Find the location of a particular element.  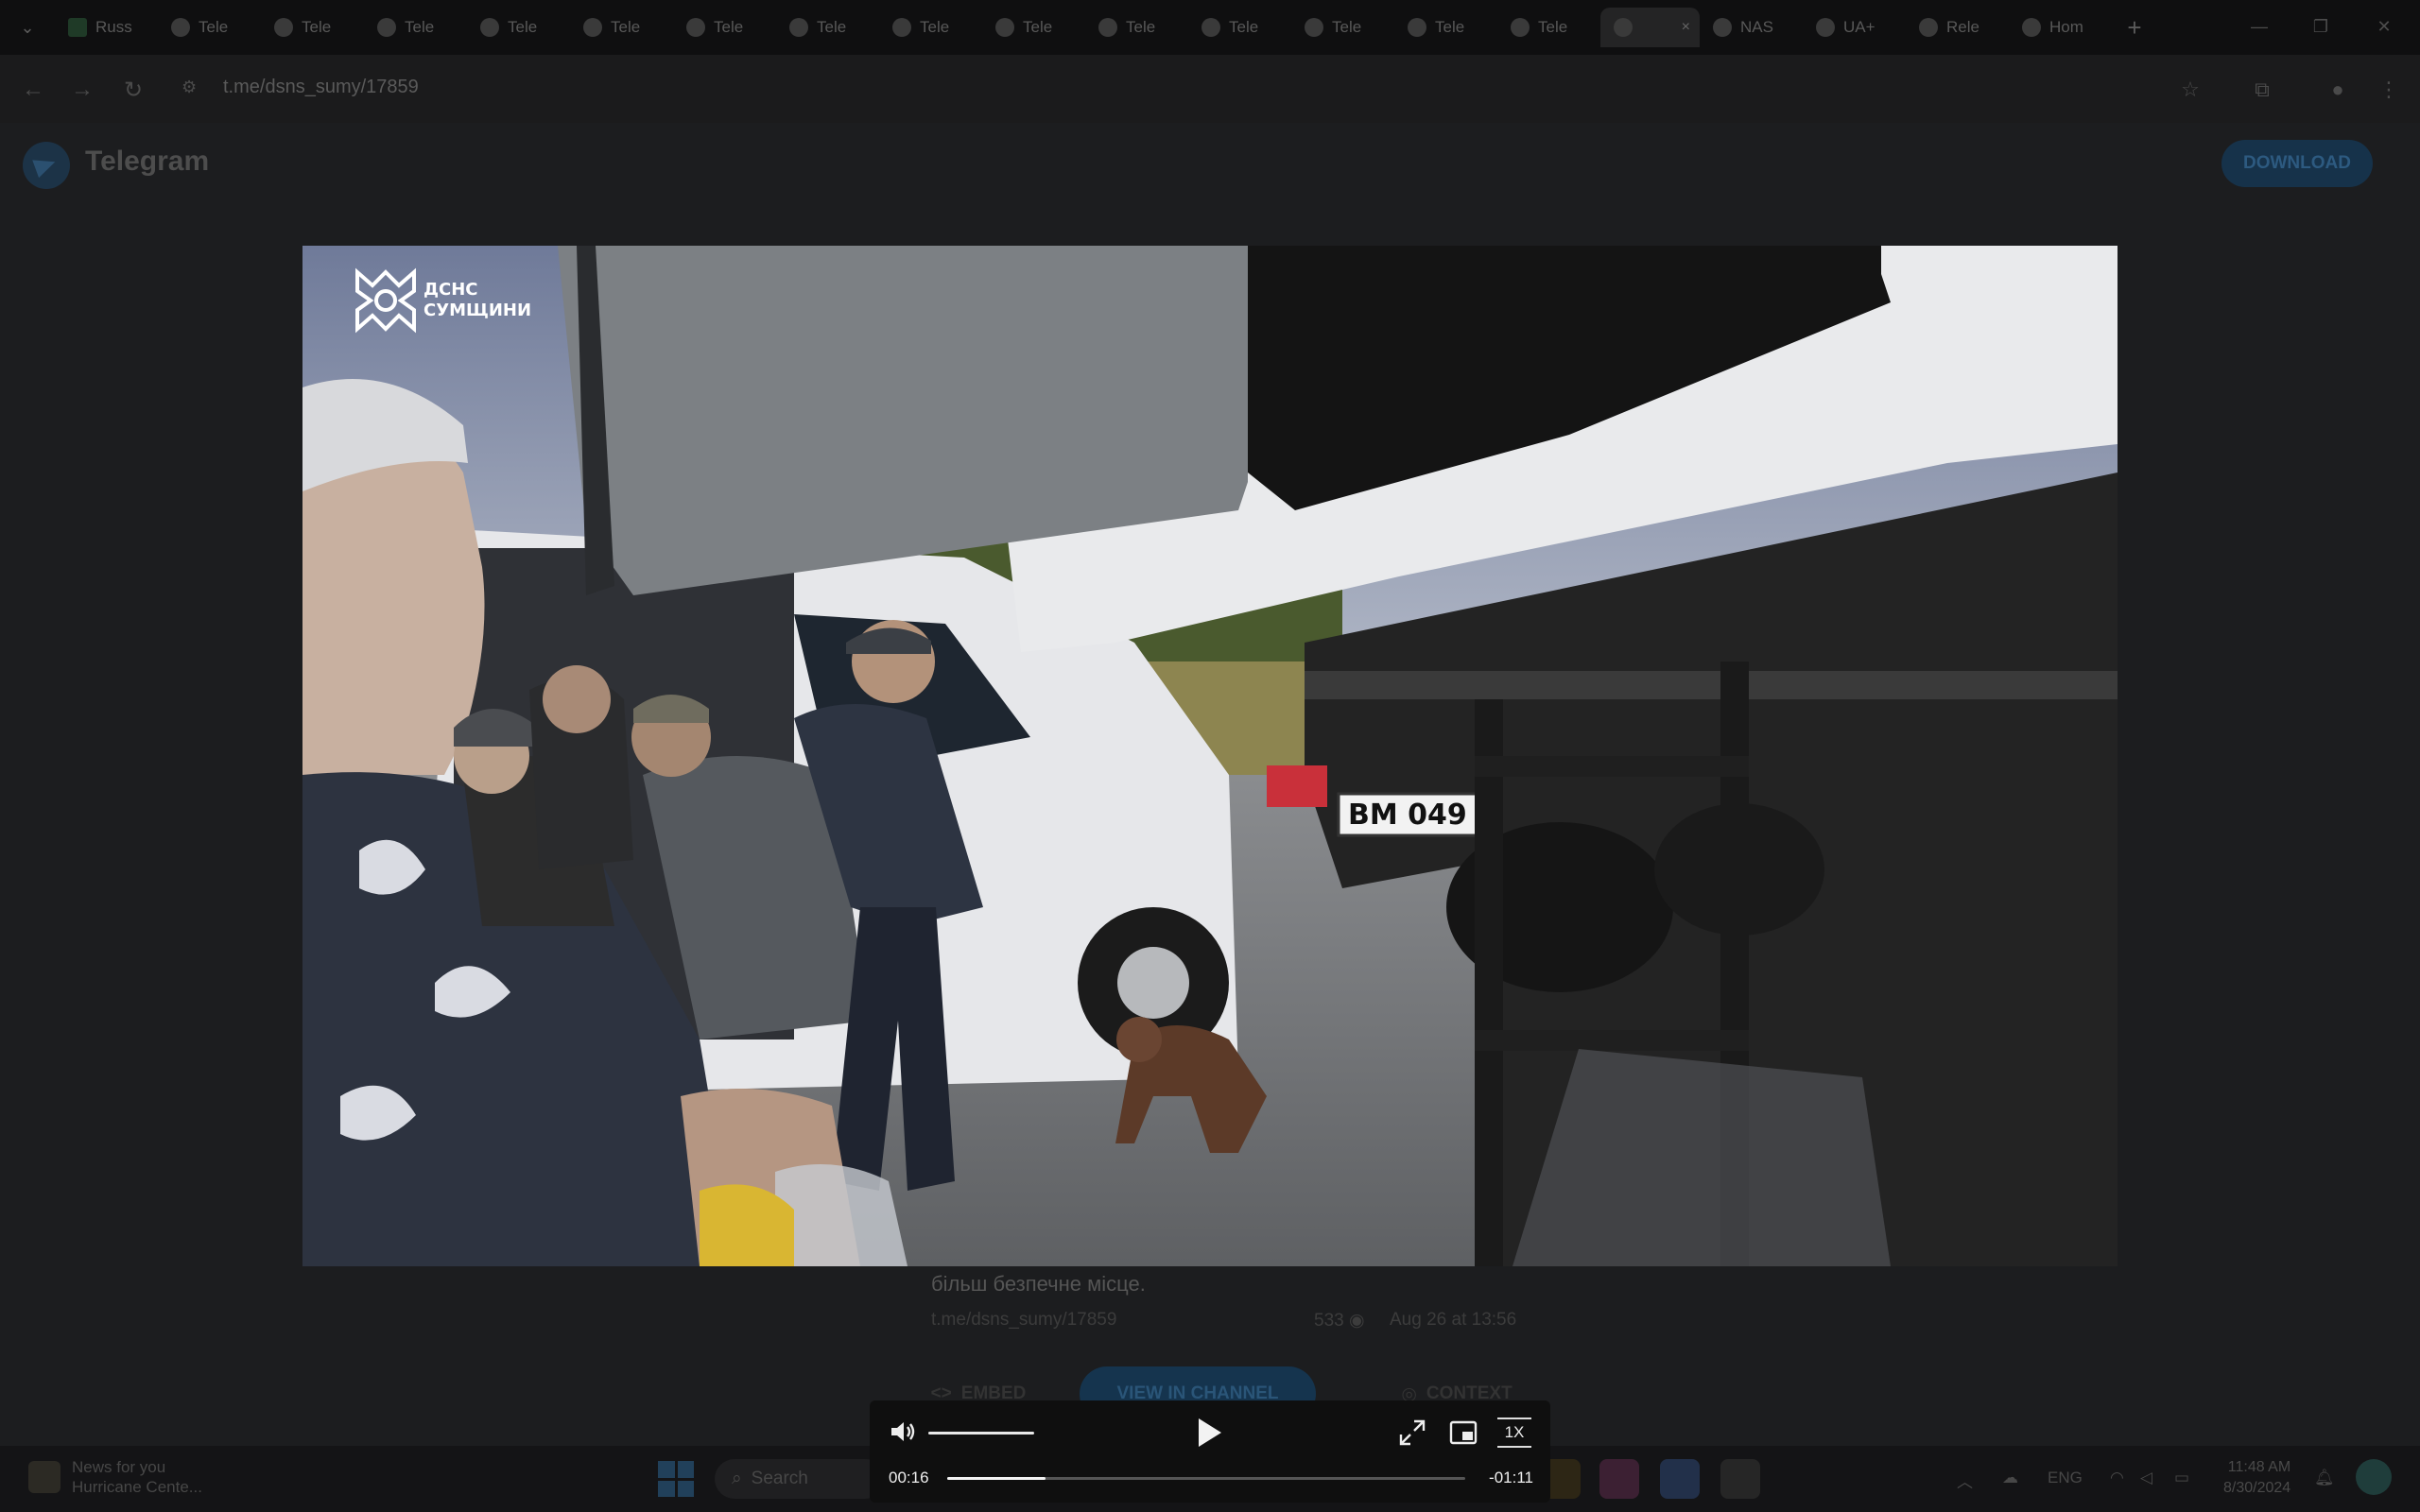

windows-start-icon is located at coordinates (676, 1479).